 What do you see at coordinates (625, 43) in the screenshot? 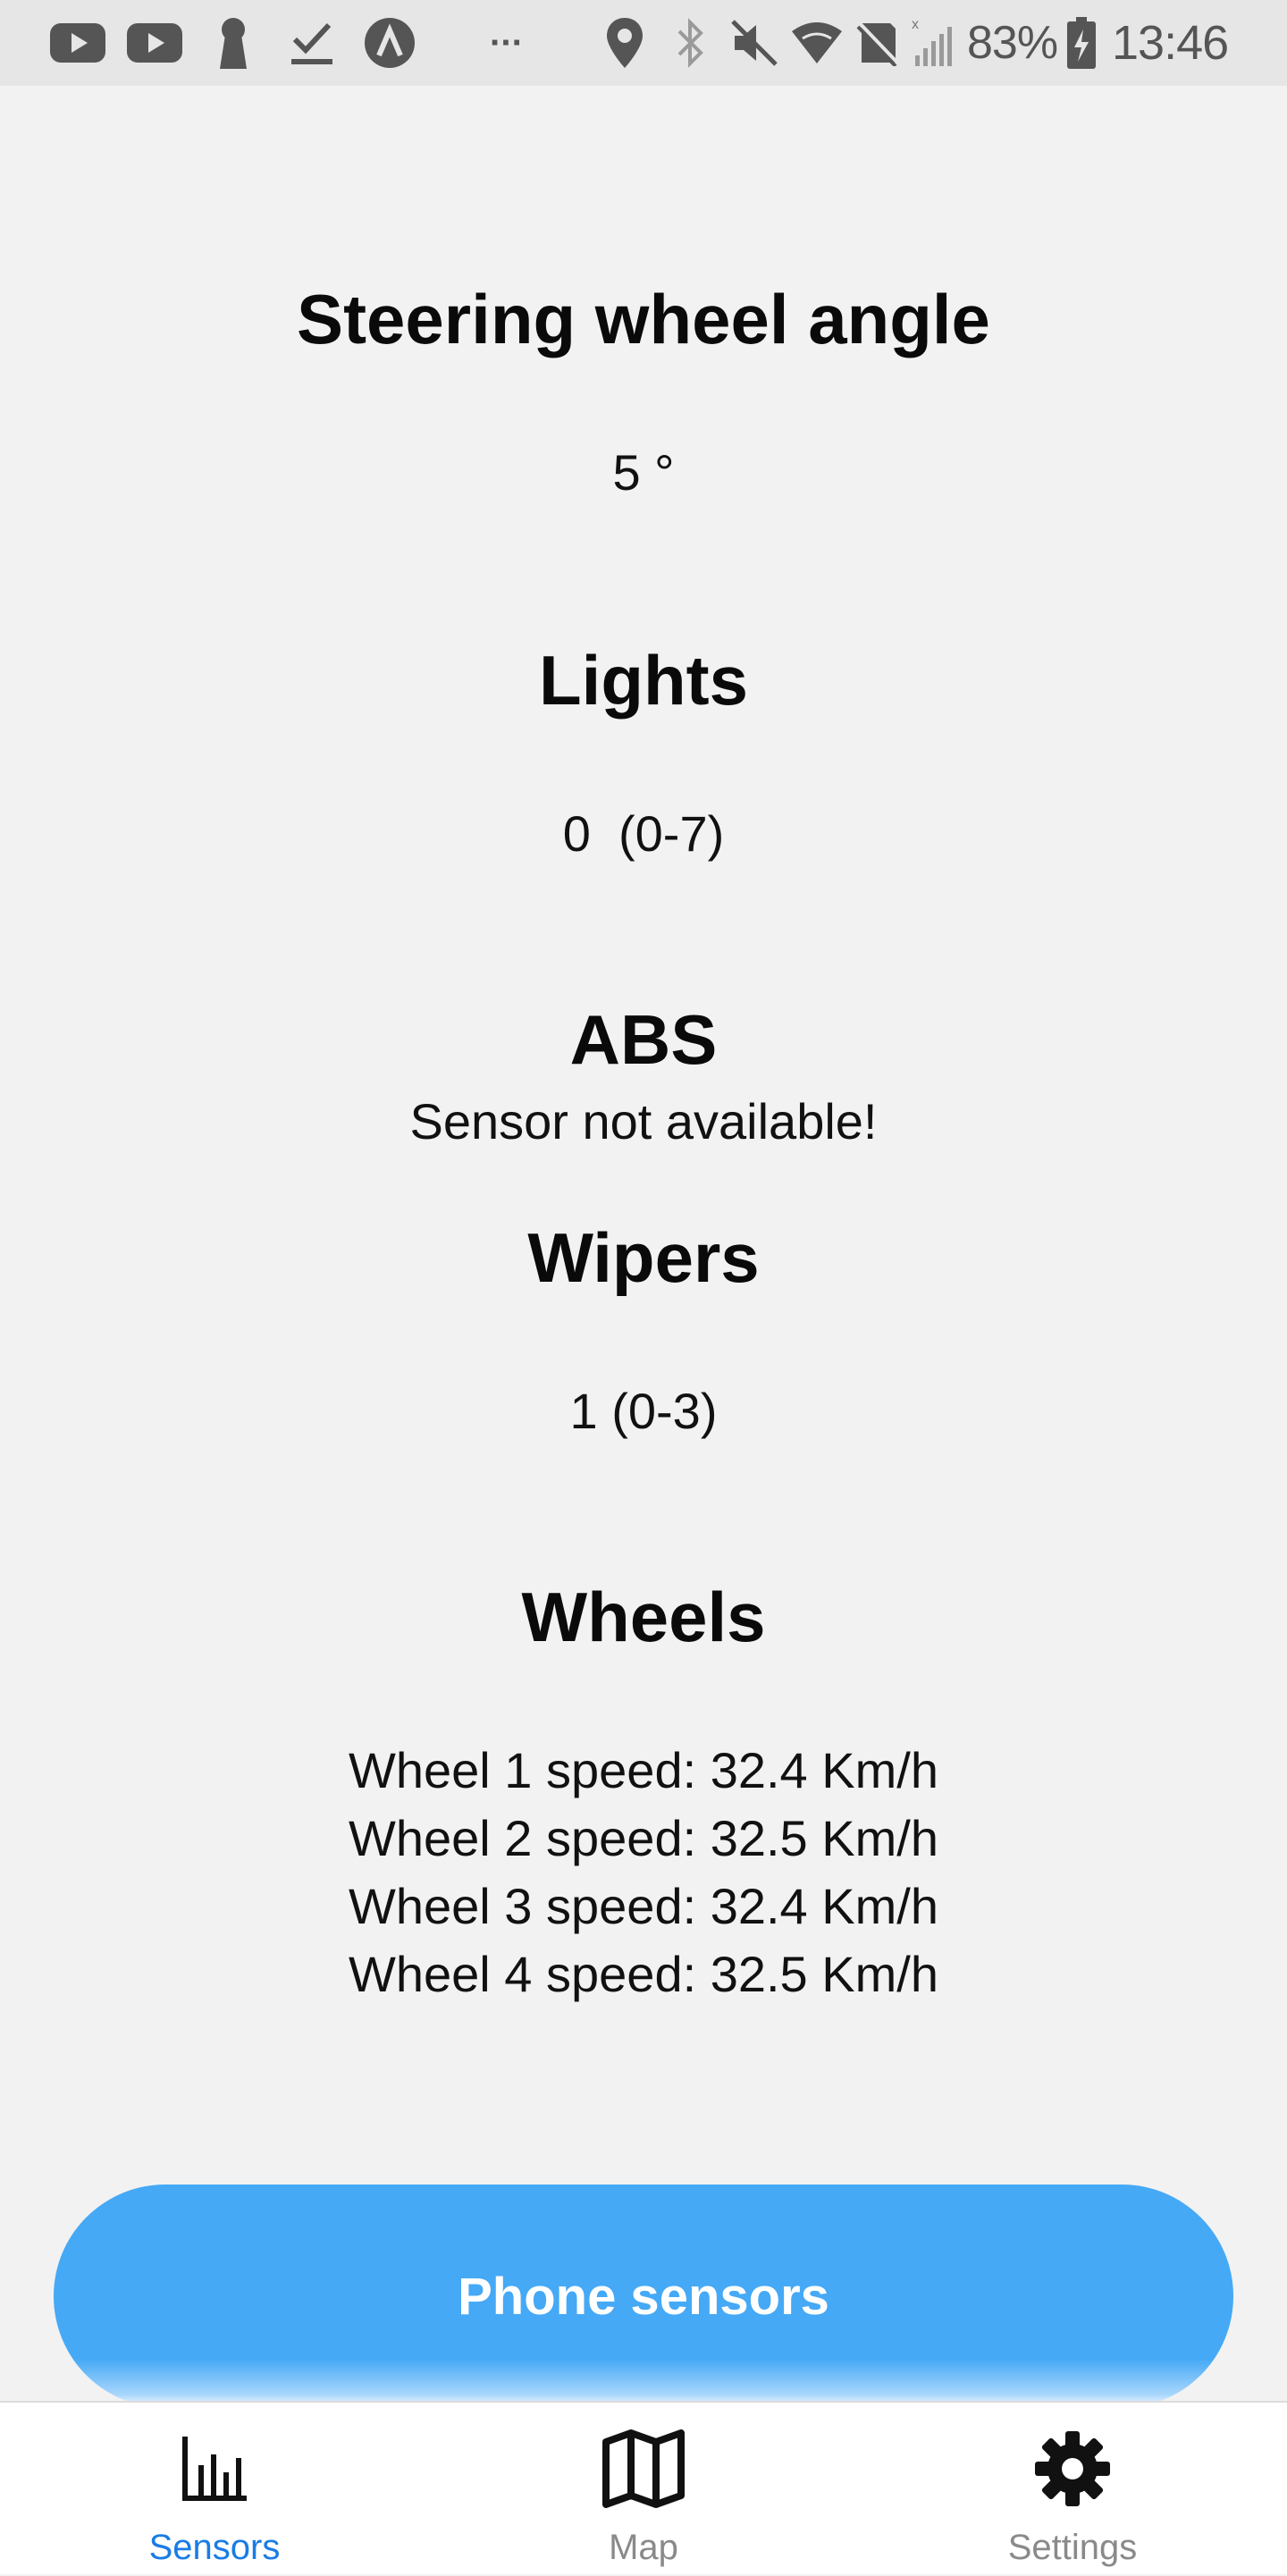
I see `location-icon` at bounding box center [625, 43].